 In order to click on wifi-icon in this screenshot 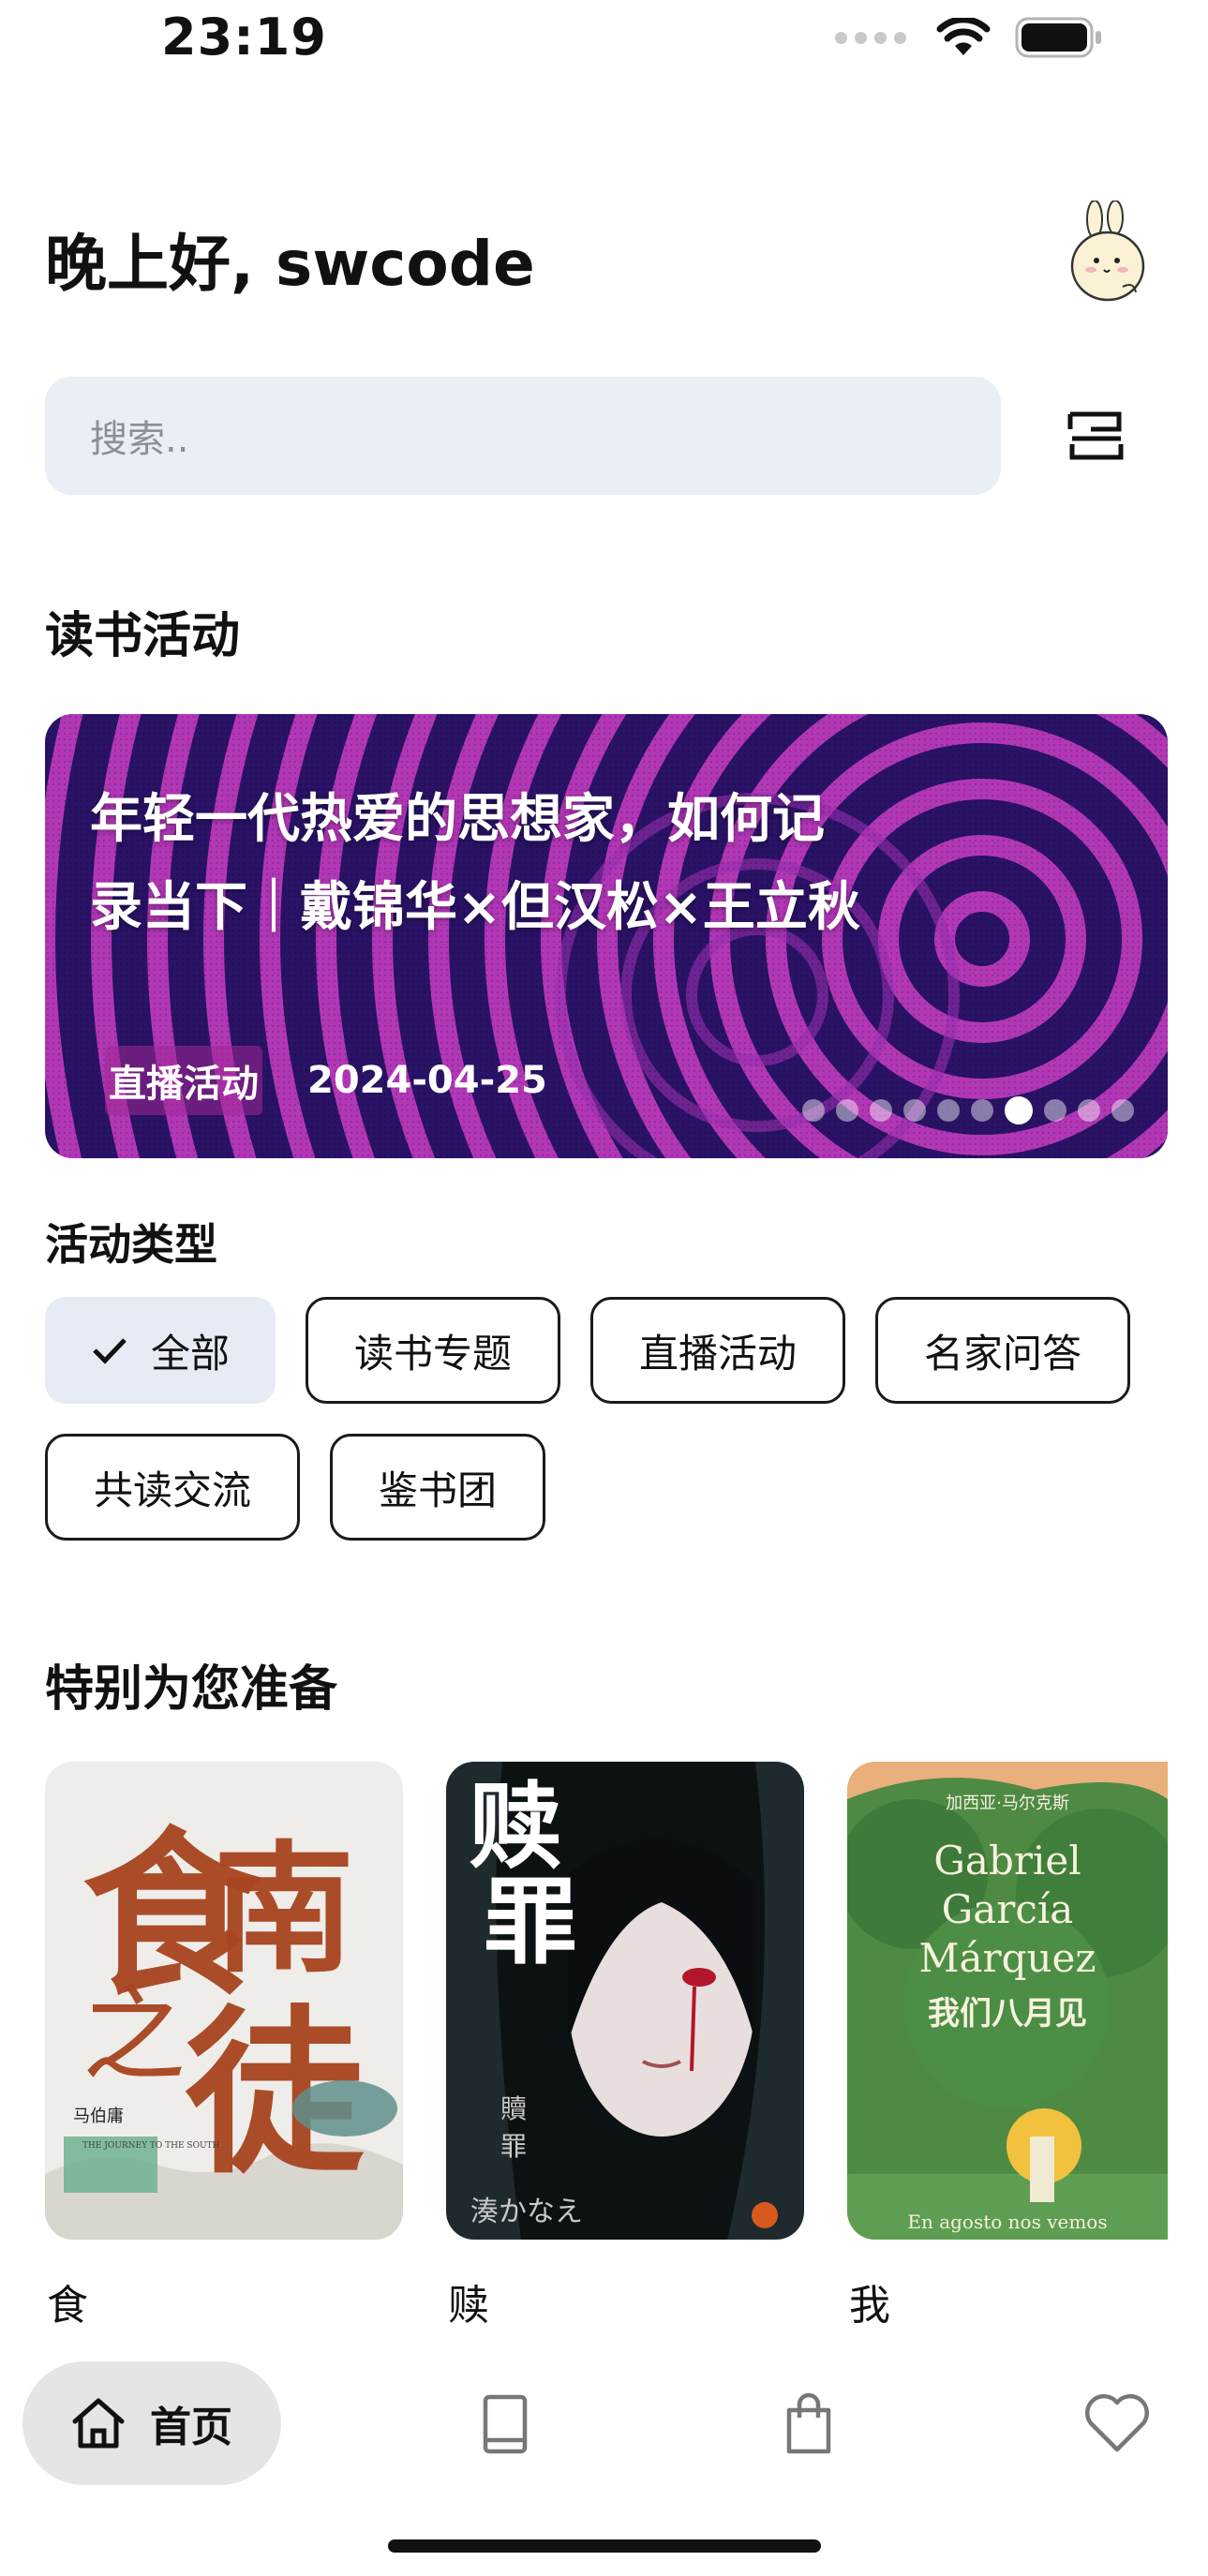, I will do `click(964, 36)`.